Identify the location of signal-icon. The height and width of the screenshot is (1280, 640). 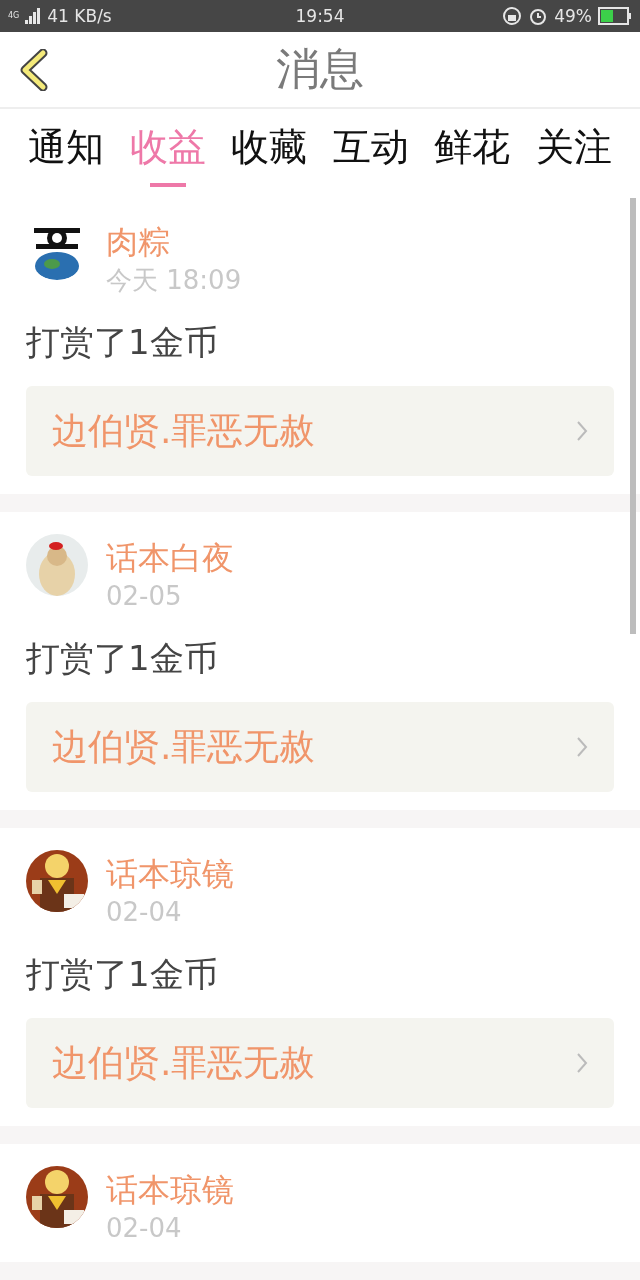
(33, 15).